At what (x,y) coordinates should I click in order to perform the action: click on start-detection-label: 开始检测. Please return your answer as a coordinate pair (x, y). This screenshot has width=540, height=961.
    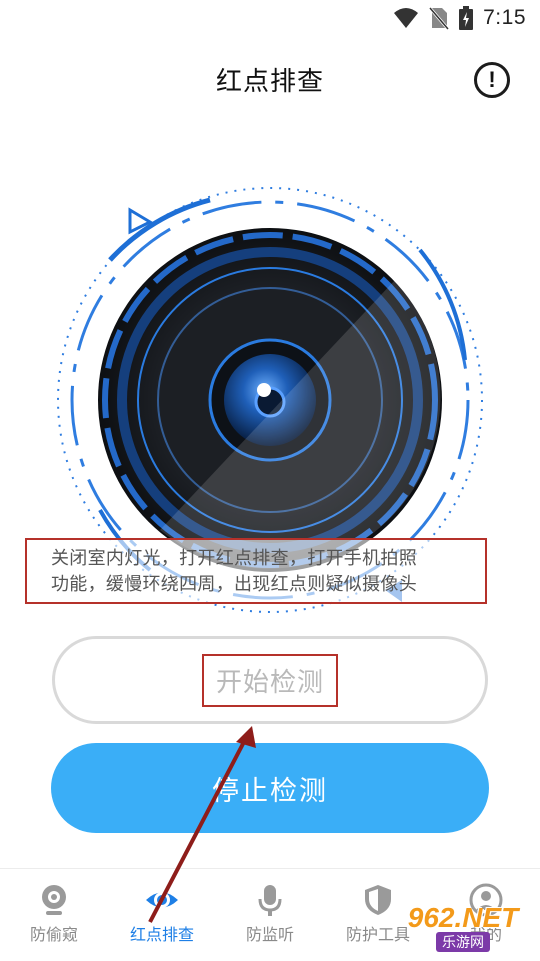
    Looking at the image, I should click on (269, 680).